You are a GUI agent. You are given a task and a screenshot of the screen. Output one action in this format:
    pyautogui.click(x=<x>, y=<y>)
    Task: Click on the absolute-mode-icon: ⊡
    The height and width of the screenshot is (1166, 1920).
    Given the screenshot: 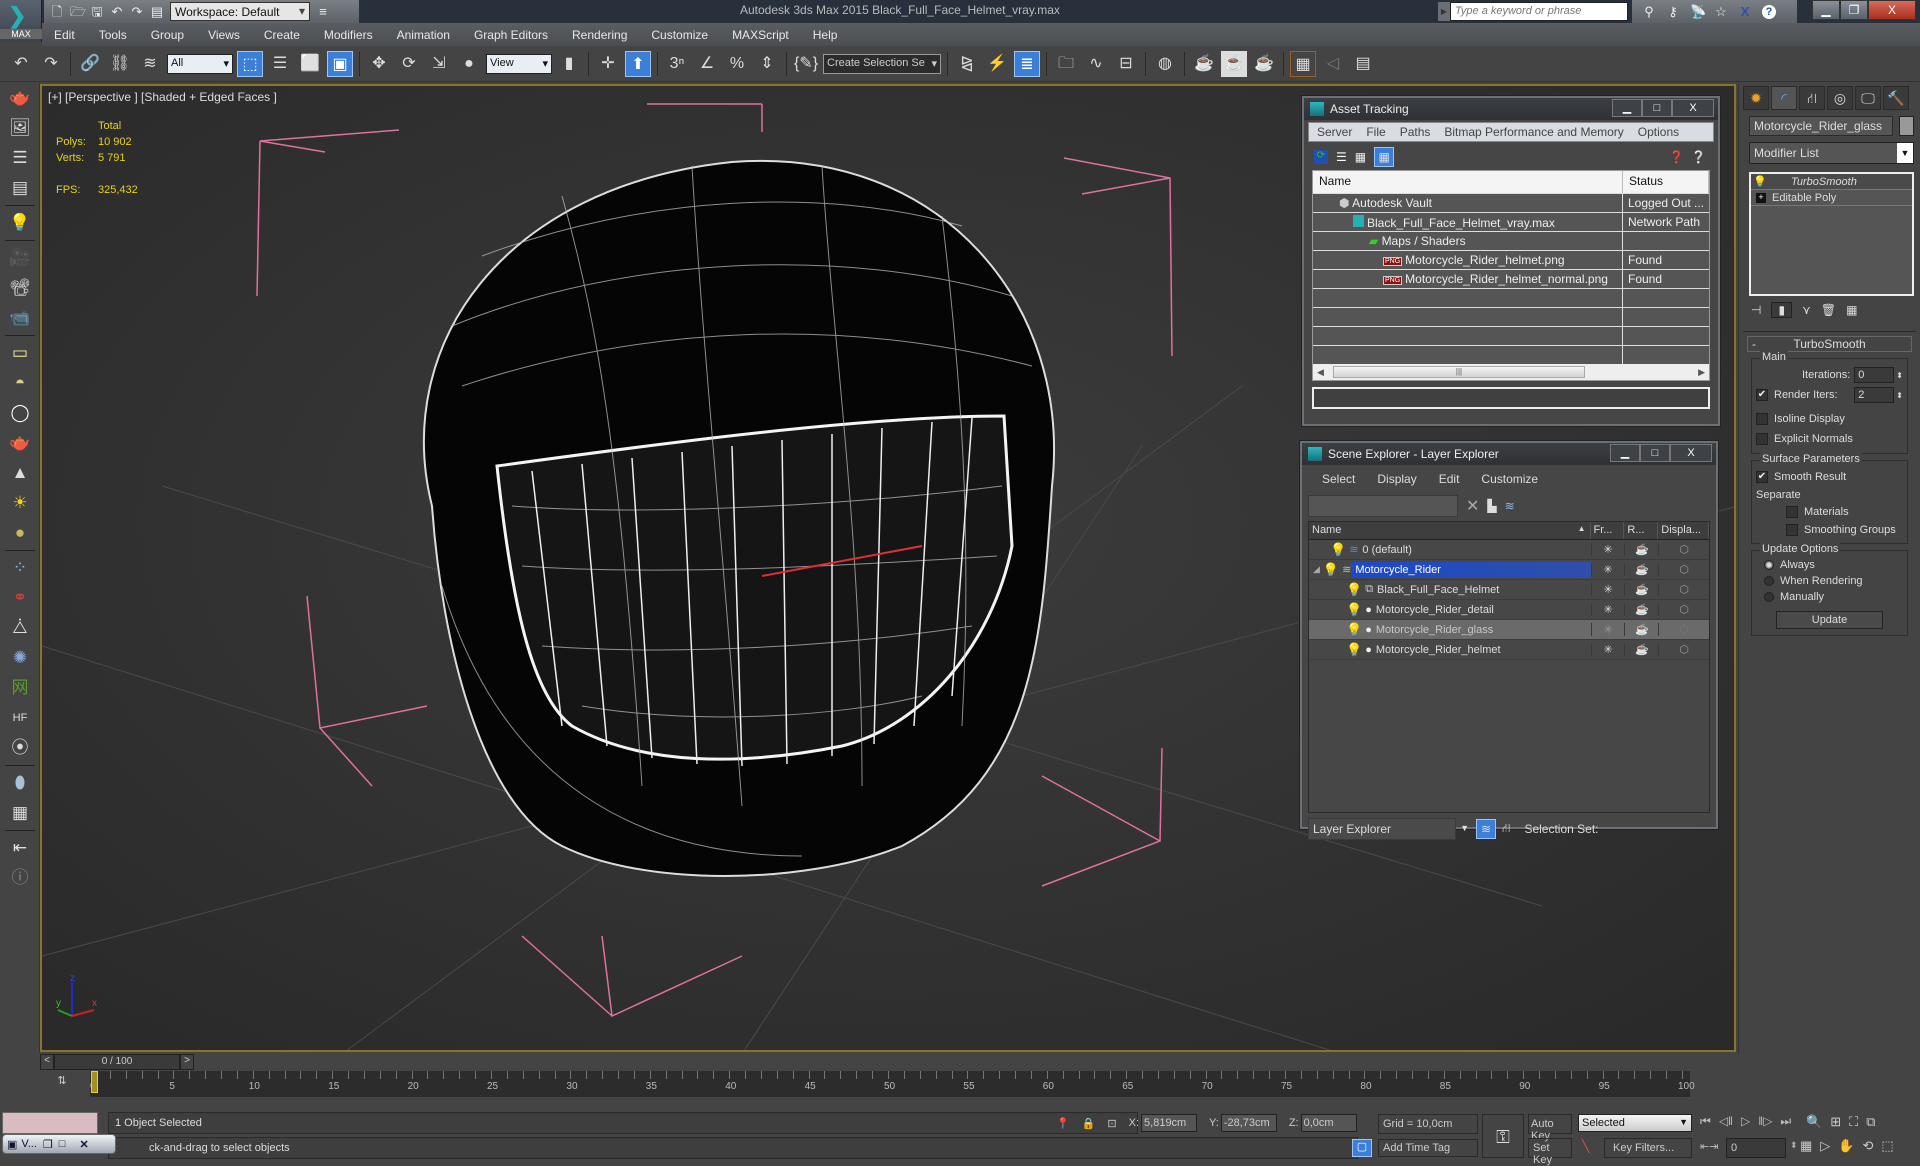 What is the action you would take?
    pyautogui.click(x=1111, y=1123)
    